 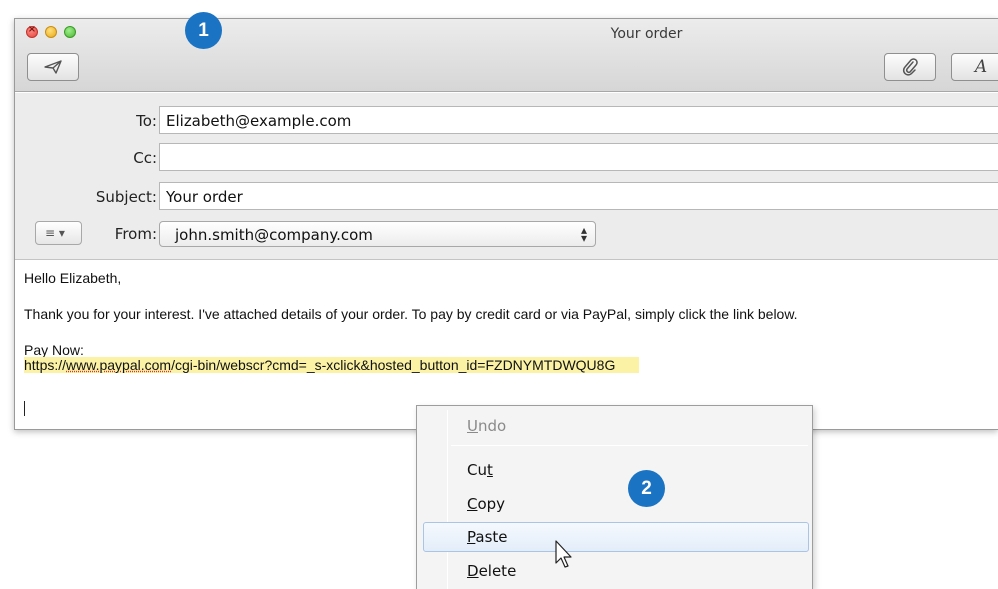 What do you see at coordinates (629, 445) in the screenshot?
I see `menu-separator` at bounding box center [629, 445].